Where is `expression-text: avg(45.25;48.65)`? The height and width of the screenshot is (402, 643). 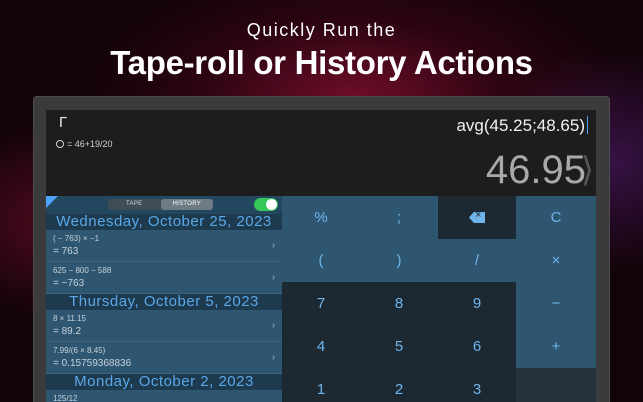
expression-text: avg(45.25;48.65) is located at coordinates (520, 125).